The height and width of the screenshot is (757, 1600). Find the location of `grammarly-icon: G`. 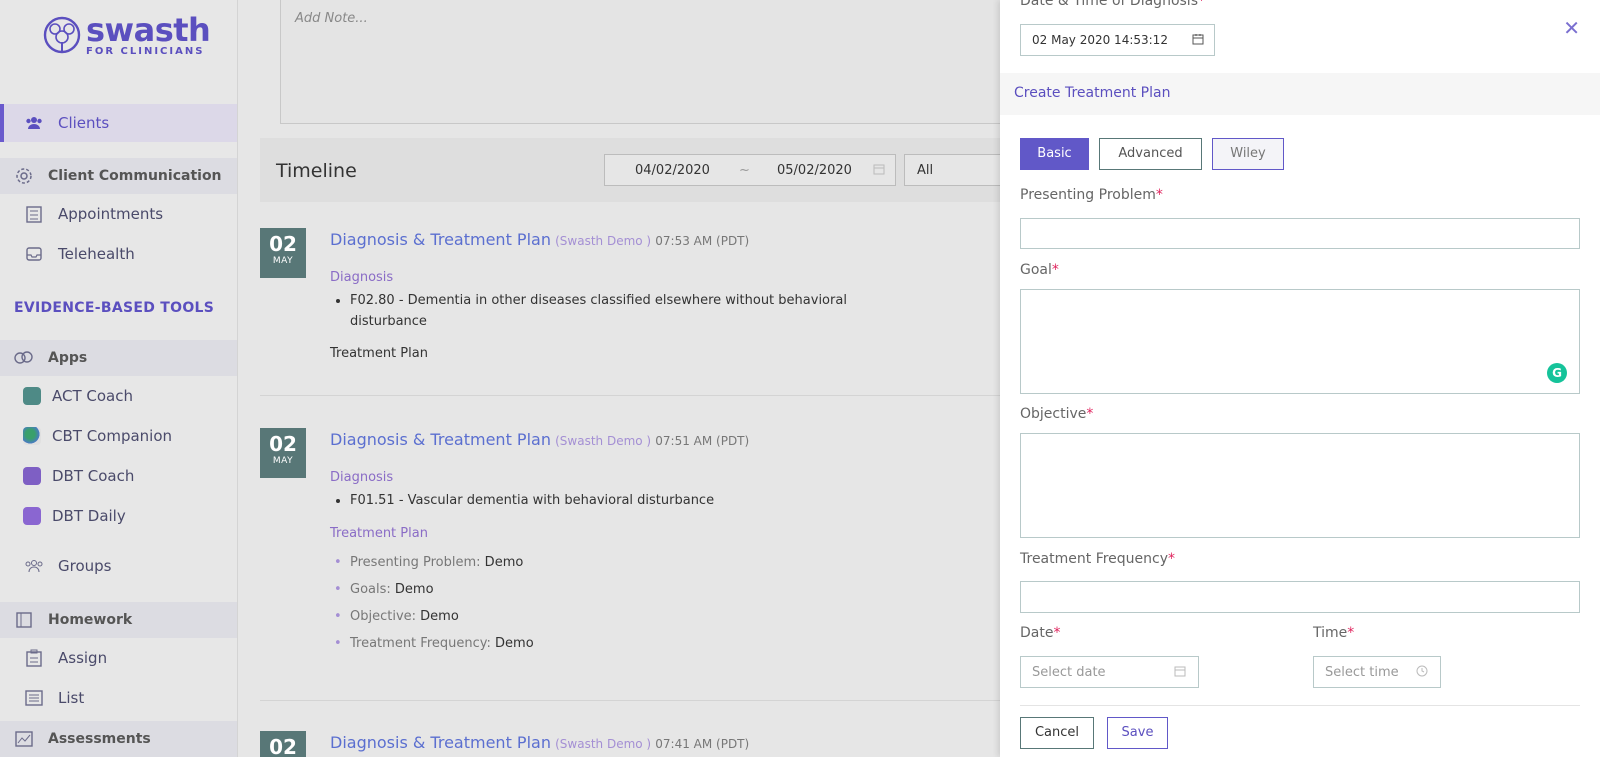

grammarly-icon: G is located at coordinates (1557, 373).